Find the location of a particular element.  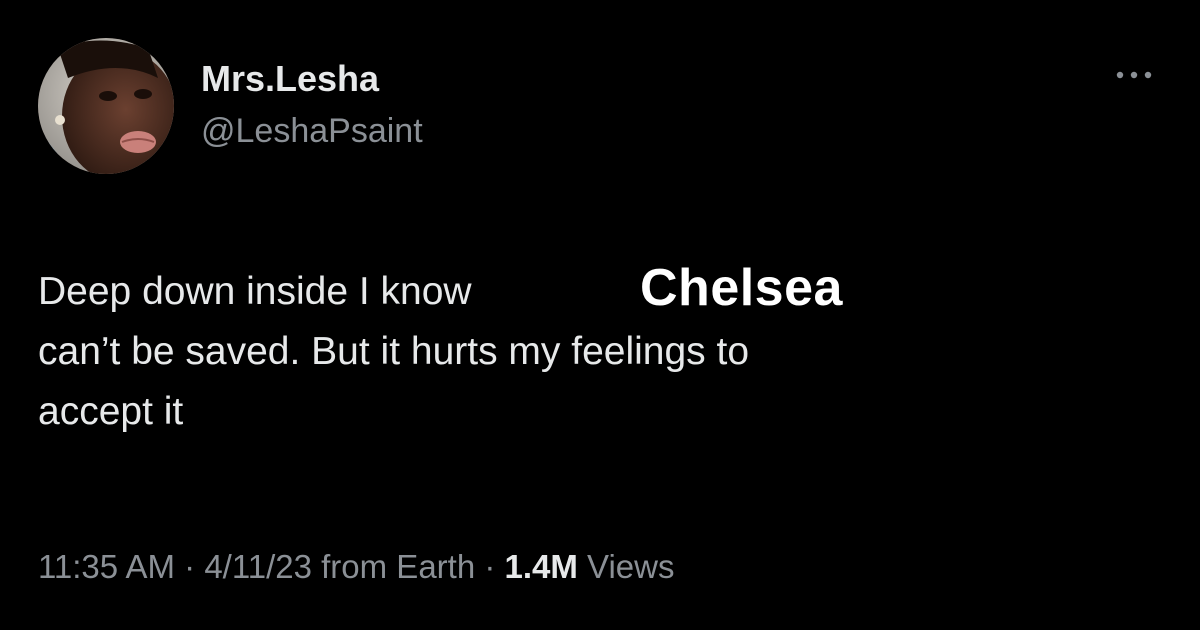

profile-photo-icon is located at coordinates (106, 106).